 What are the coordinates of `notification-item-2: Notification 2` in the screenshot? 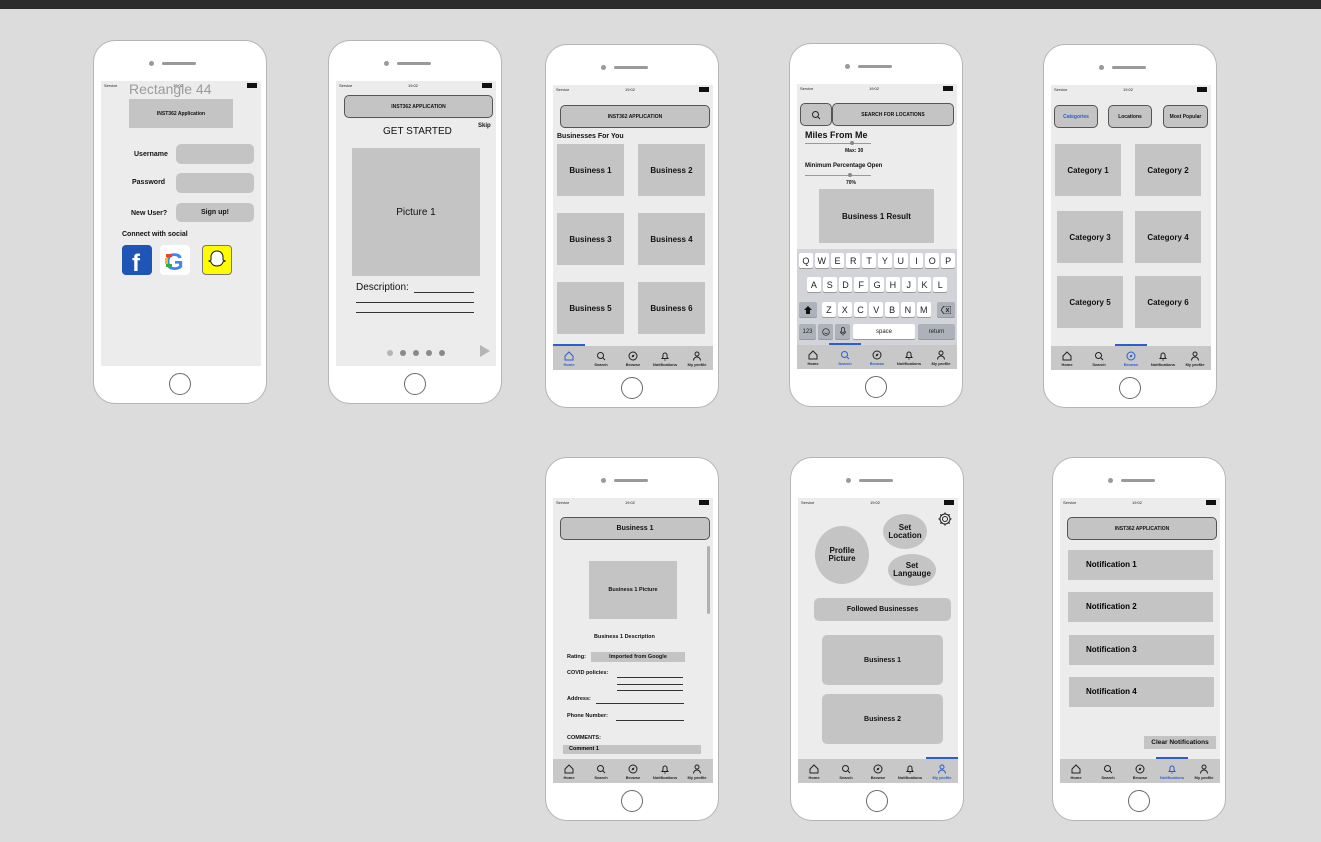 It's located at (1140, 607).